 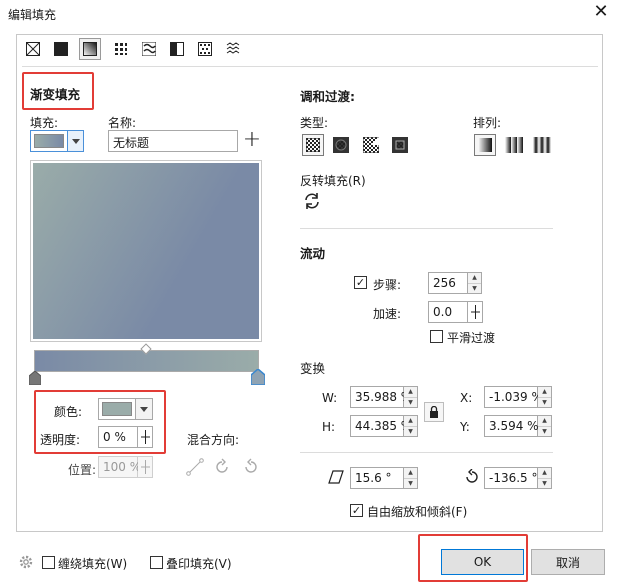 I want to click on transparency-label: 透明度:, so click(x=60, y=440).